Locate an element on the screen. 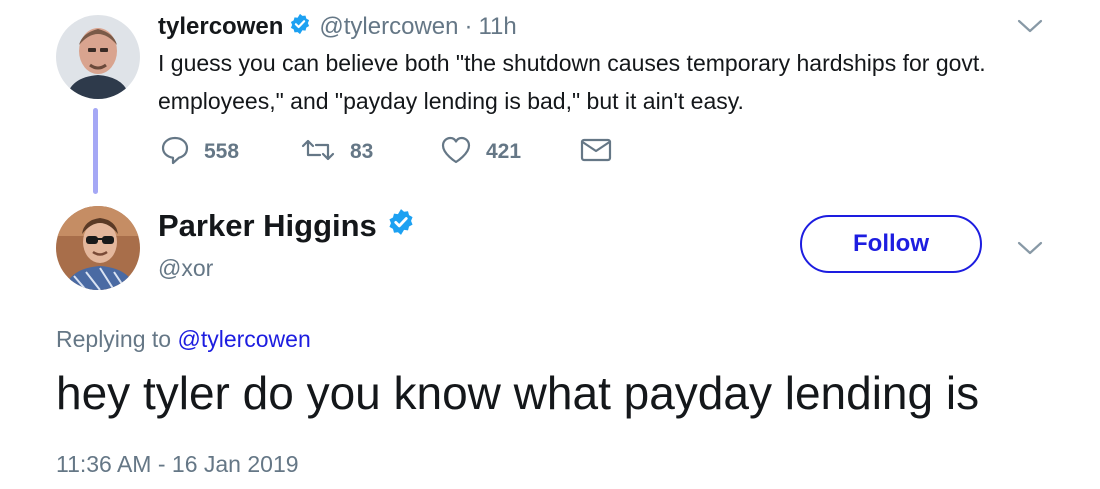  reply-icon is located at coordinates (175, 152).